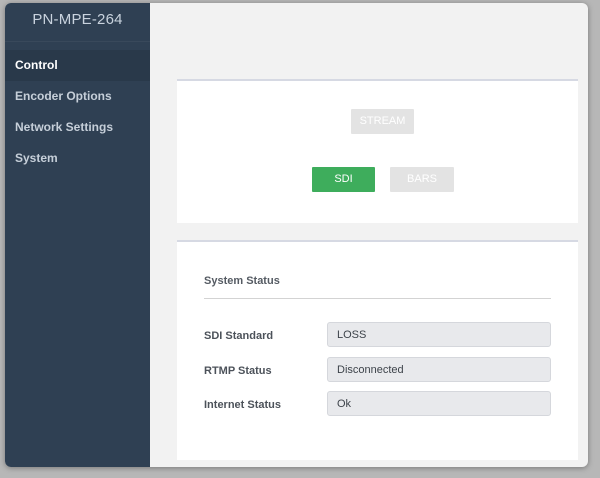 Image resolution: width=600 pixels, height=478 pixels. I want to click on internet-status-value: Ok, so click(439, 403).